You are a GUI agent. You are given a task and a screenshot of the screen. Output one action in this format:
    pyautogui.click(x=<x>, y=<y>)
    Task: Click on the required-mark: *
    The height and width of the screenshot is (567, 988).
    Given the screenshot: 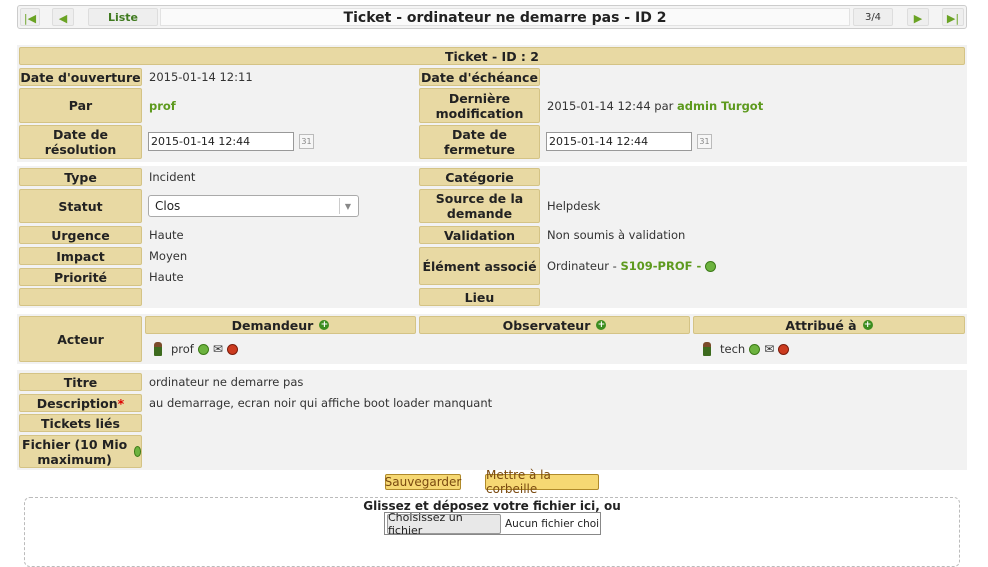 What is the action you would take?
    pyautogui.click(x=121, y=403)
    